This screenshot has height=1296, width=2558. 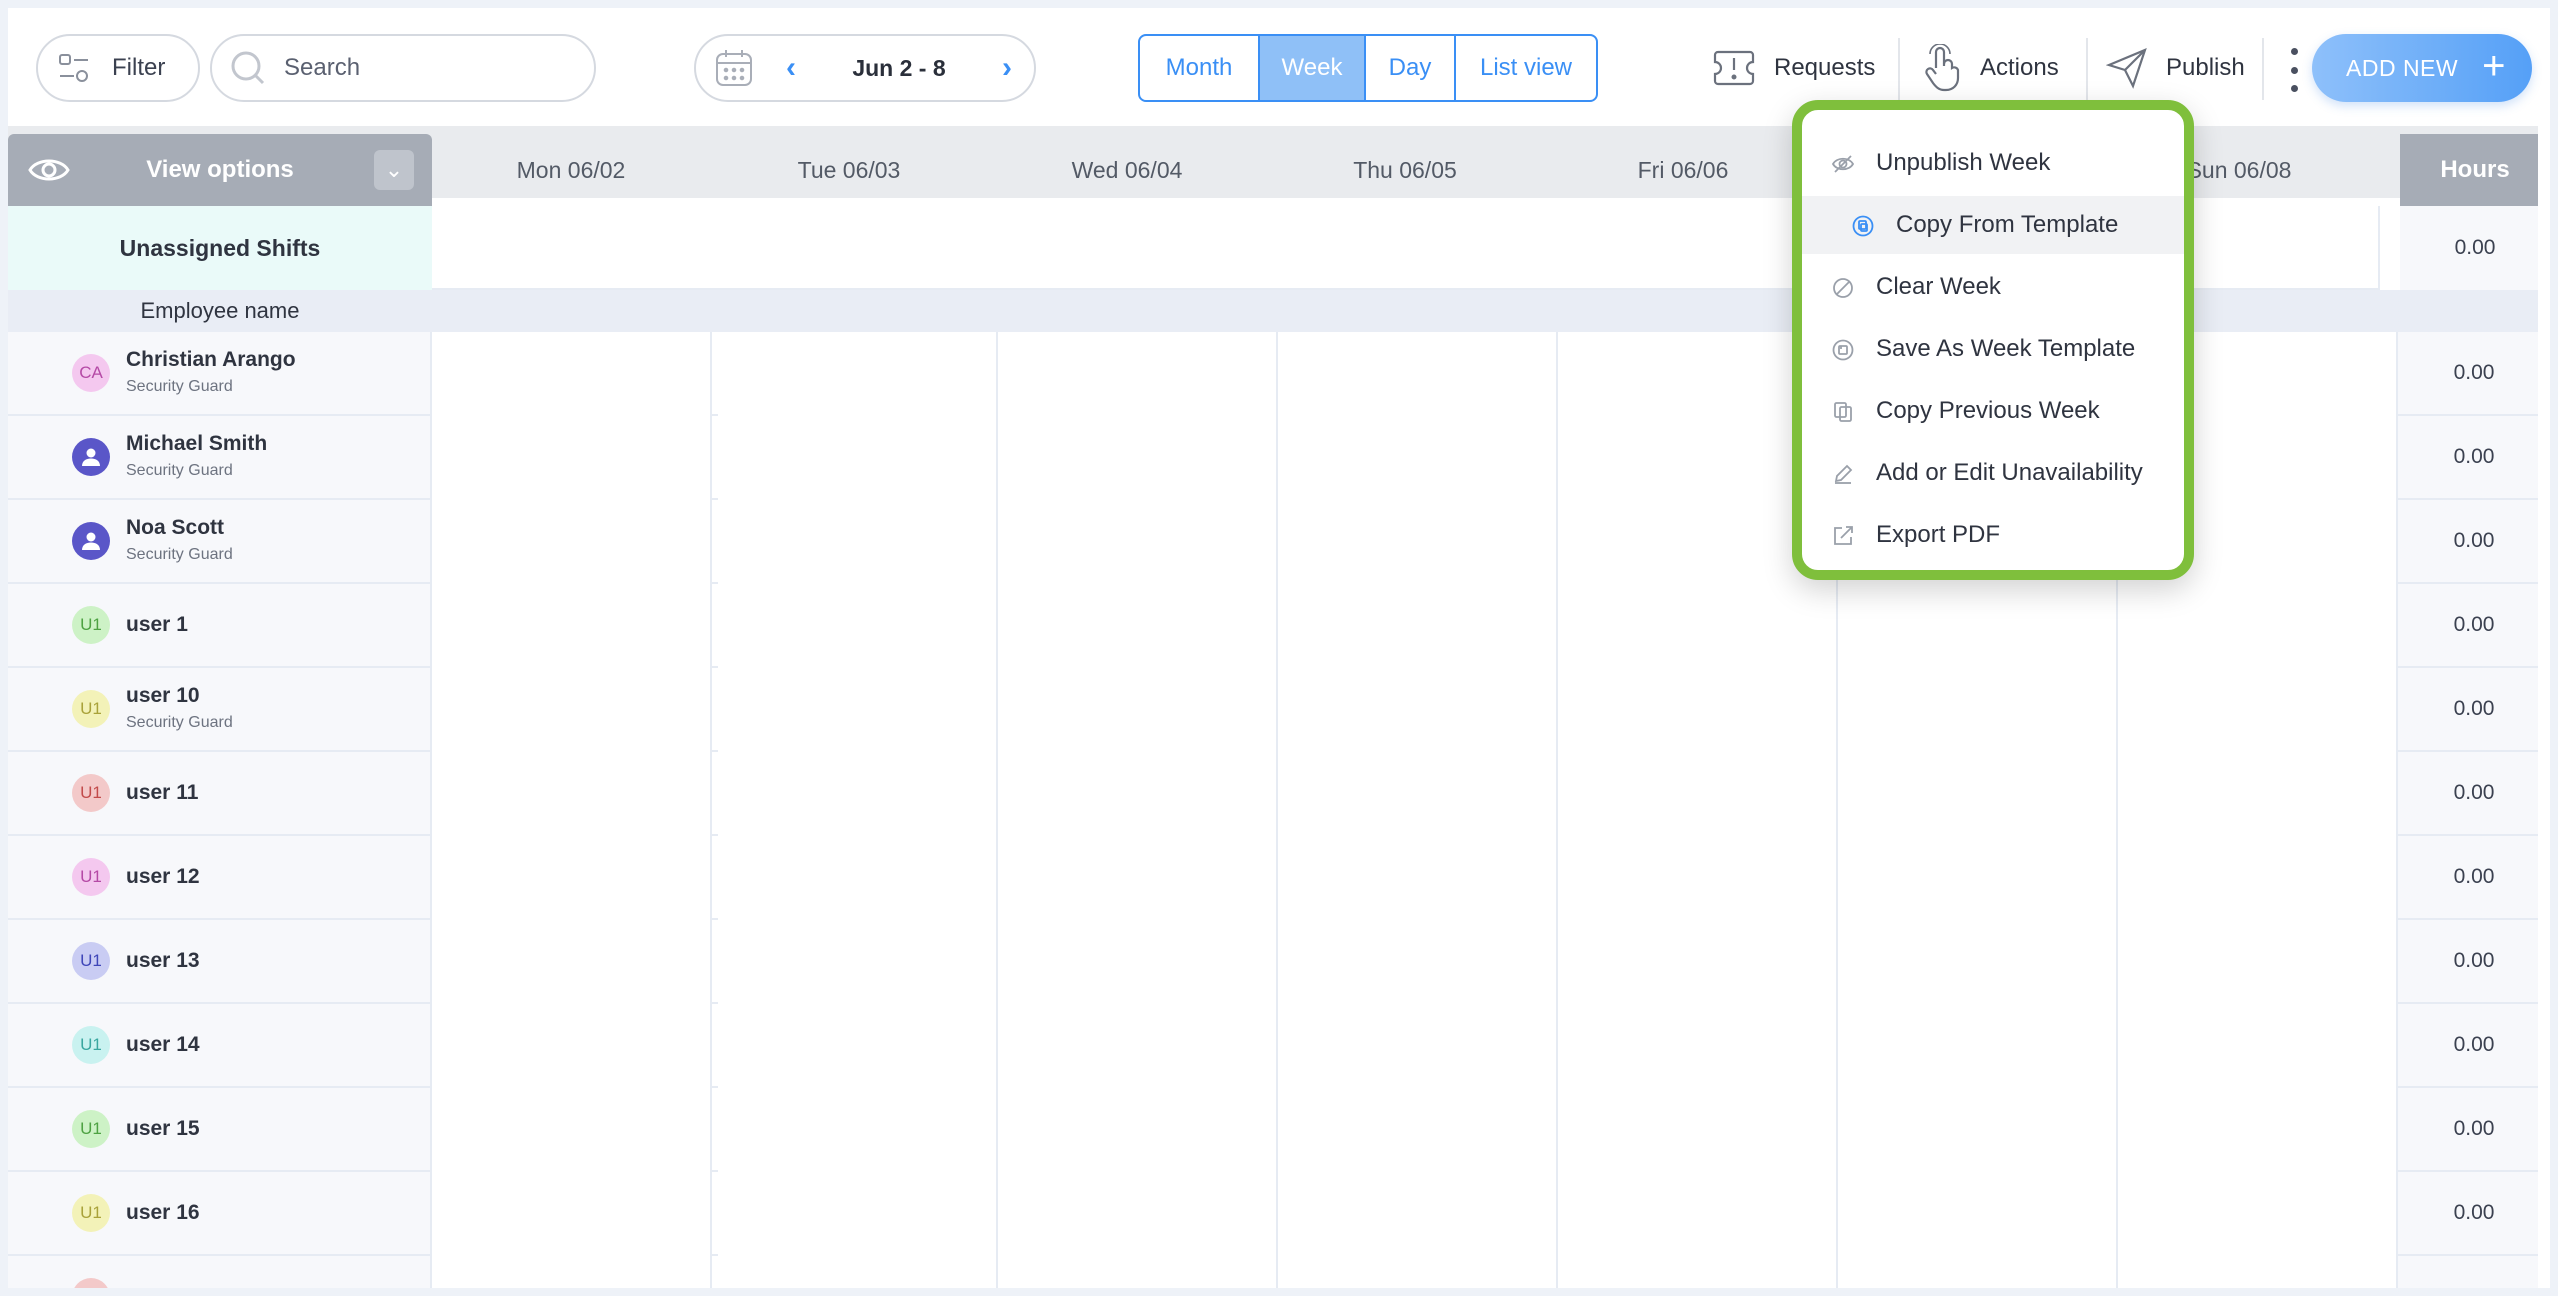 I want to click on employee-info: U1 user 15, so click(x=220, y=1129).